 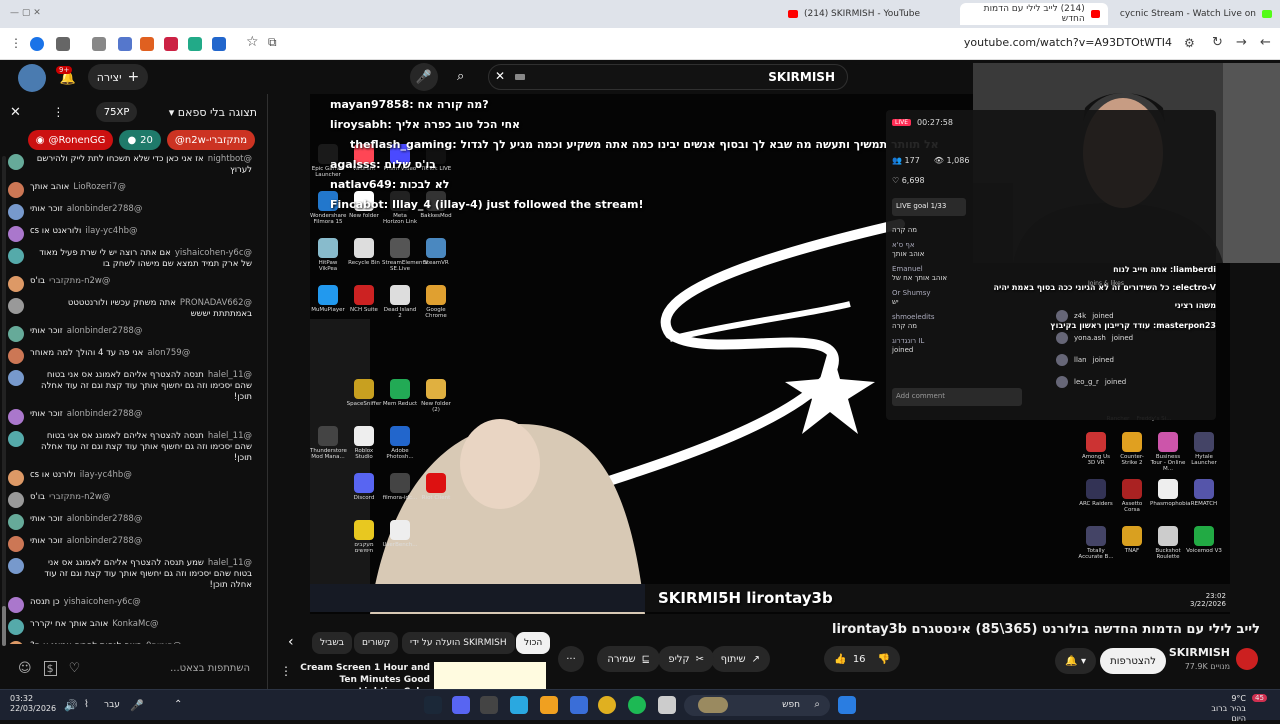 What do you see at coordinates (500, 76) in the screenshot?
I see `clear-search-icon: ✕` at bounding box center [500, 76].